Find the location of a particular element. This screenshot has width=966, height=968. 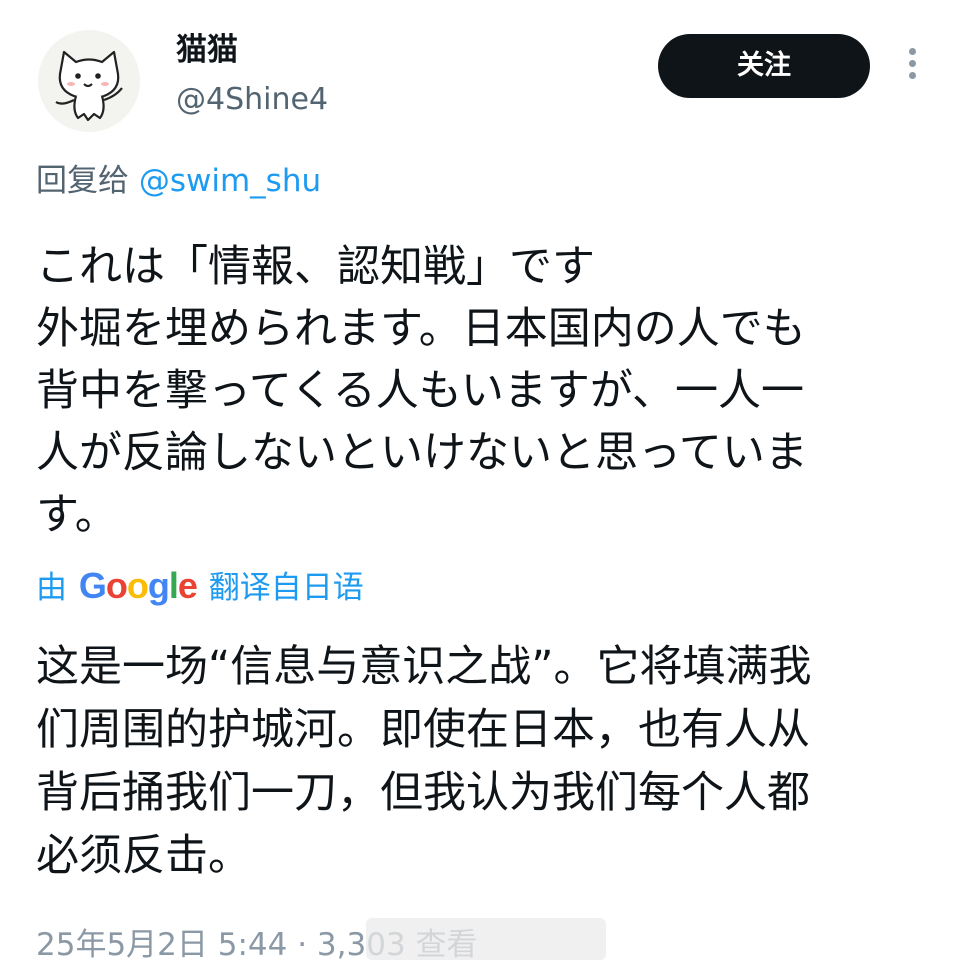

translated-line: 们周围的护城河。即使在日本，也有人从 is located at coordinates (423, 730).